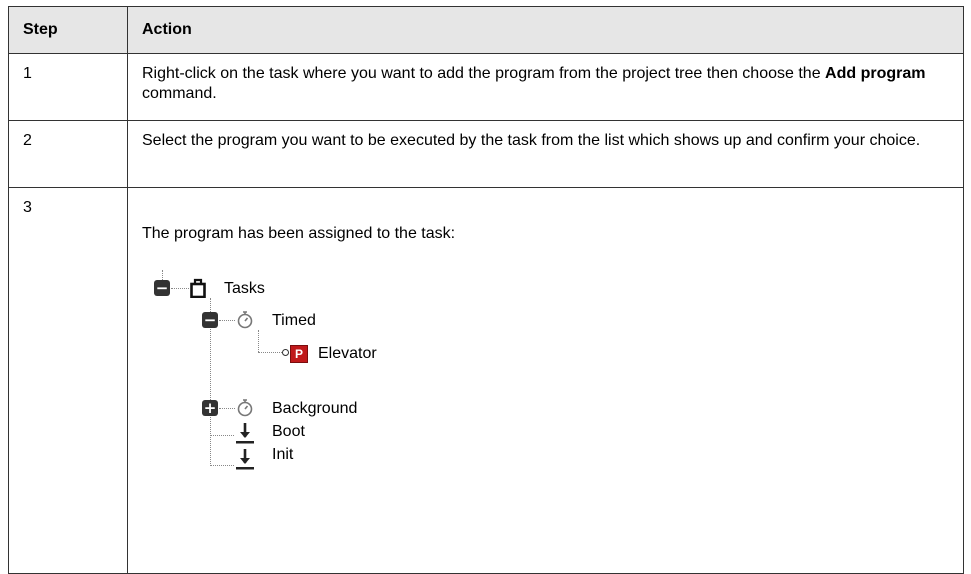 The image size is (971, 574). Describe the element at coordinates (545, 30) in the screenshot. I see `header-action: Action` at that location.